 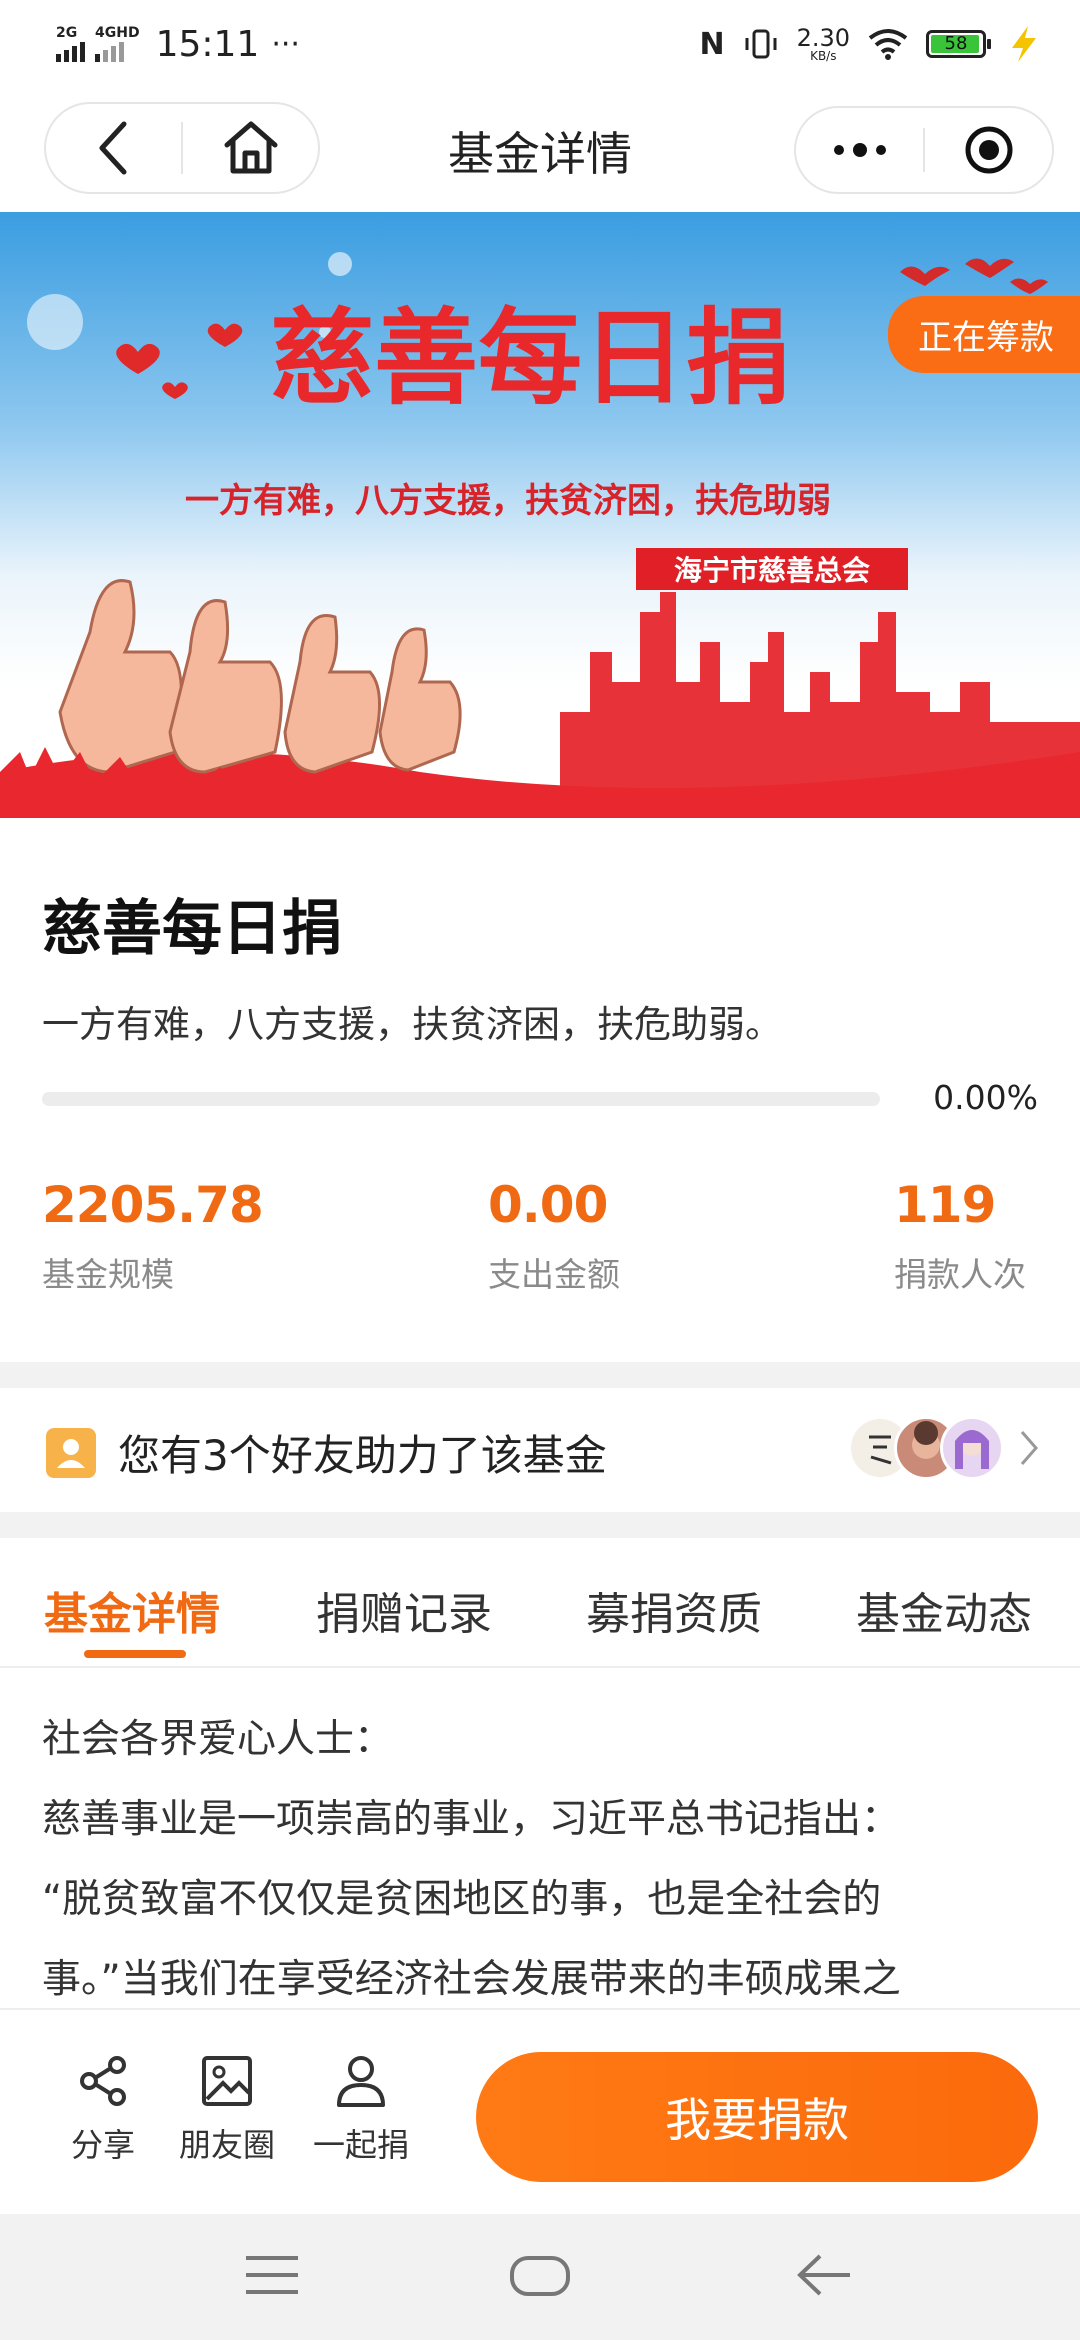 I want to click on network-speed: 2.30 KB/s, so click(x=823, y=44).